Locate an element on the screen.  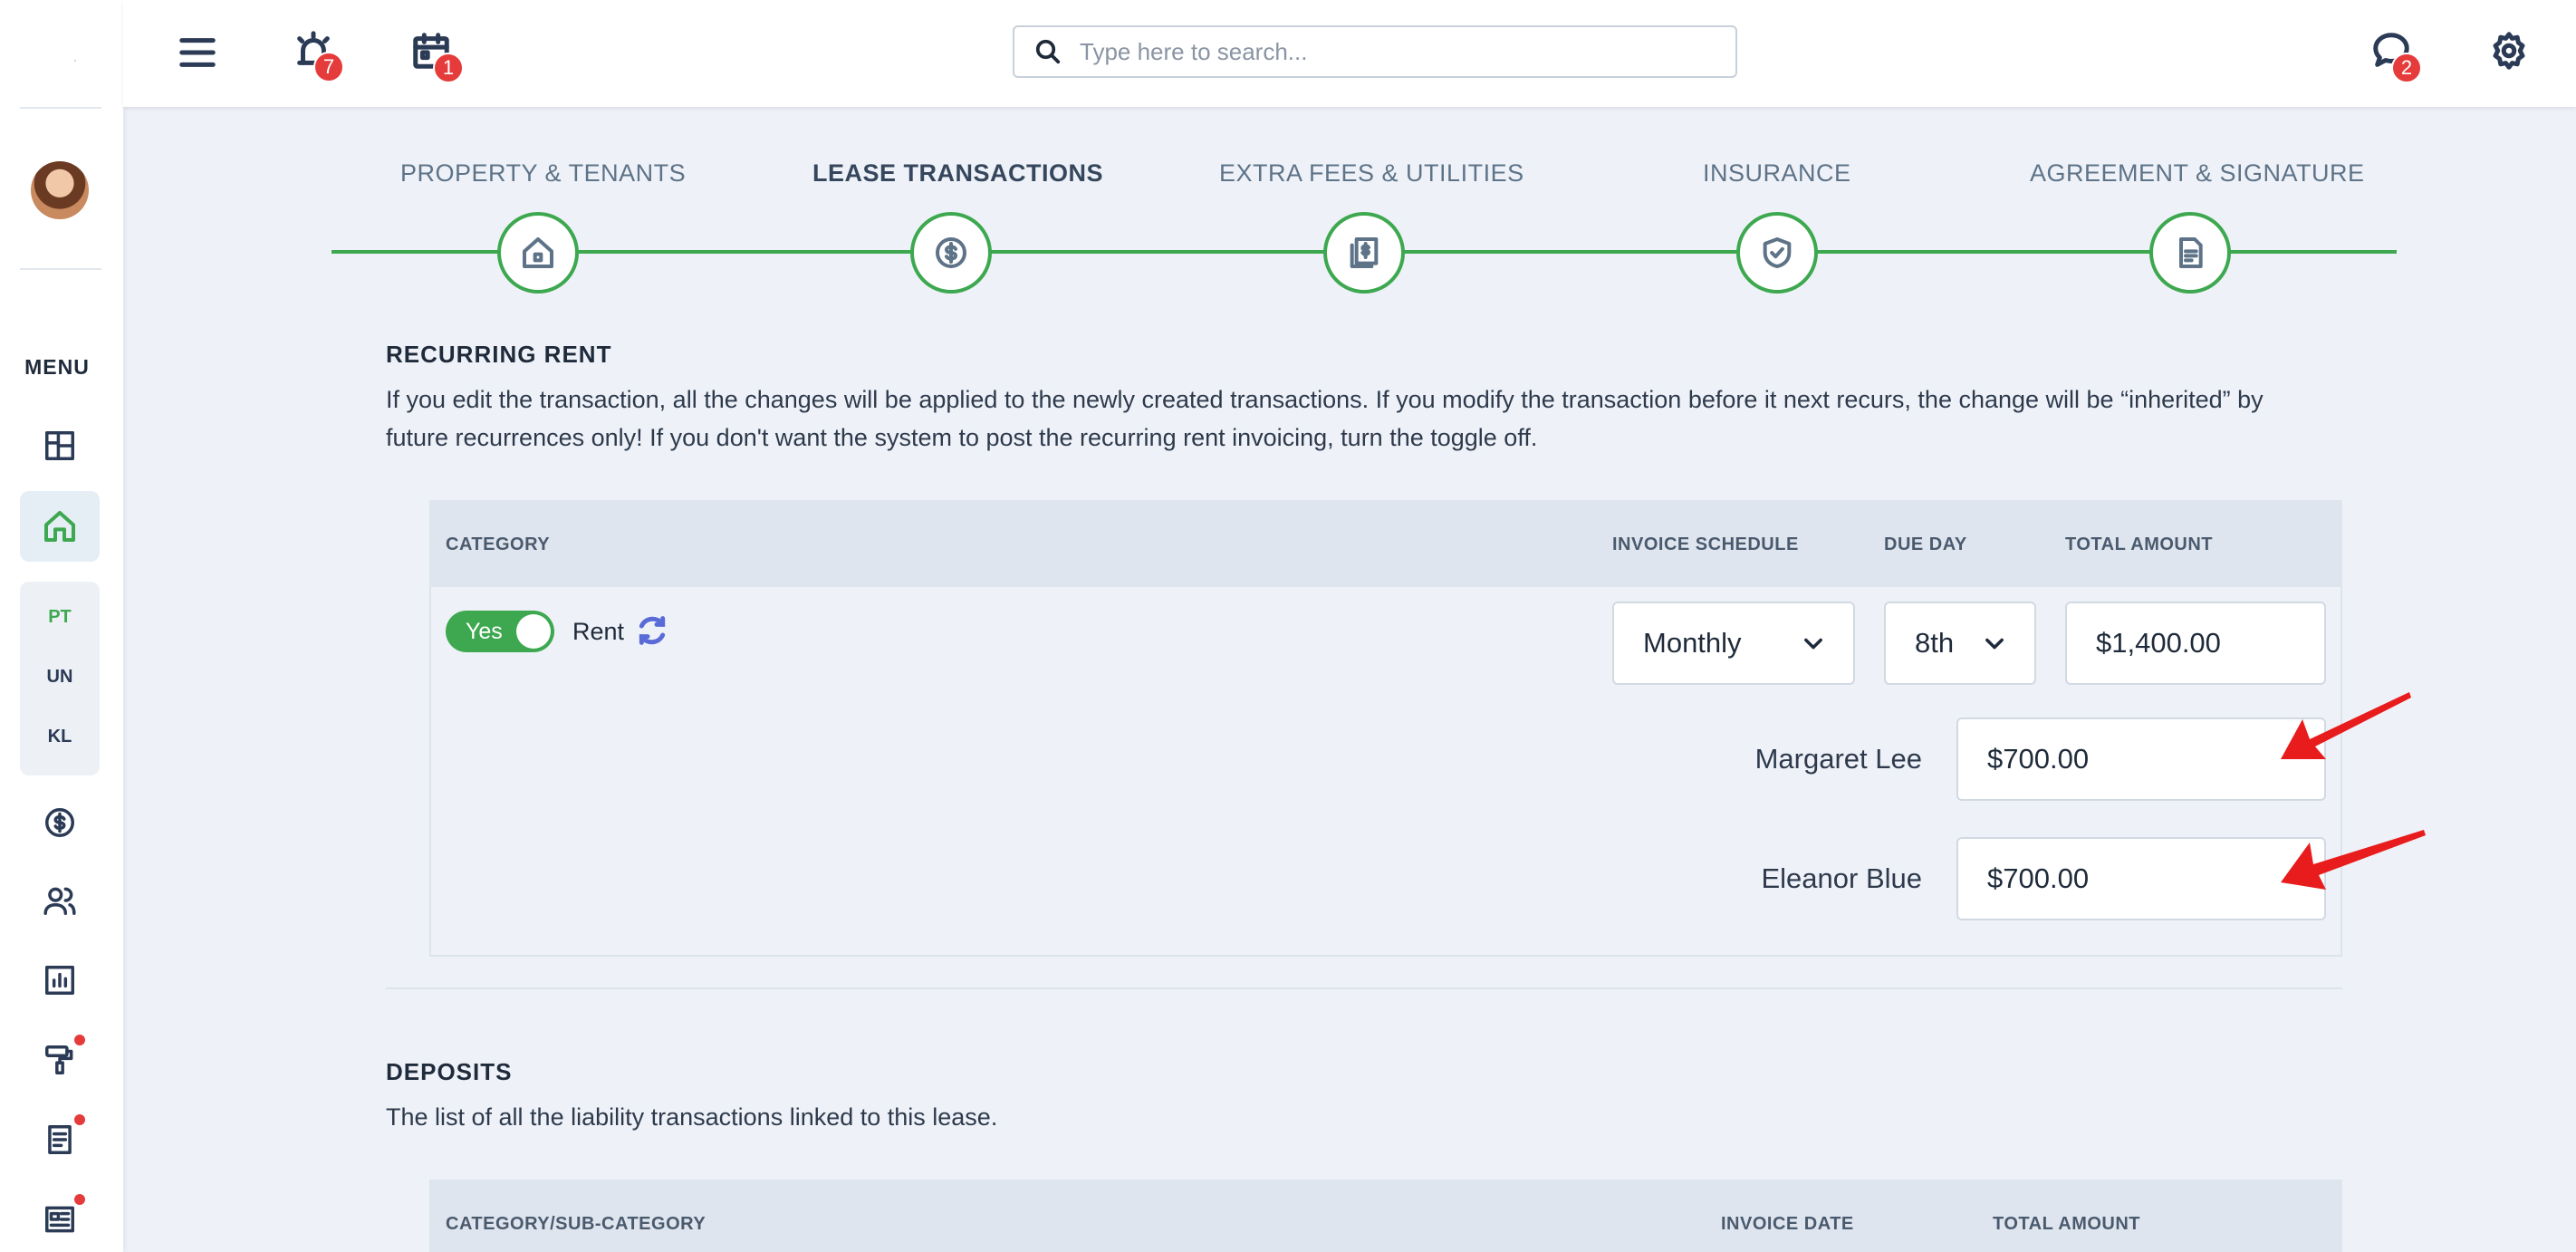
sidebar-submenu: PT UN KL is located at coordinates (60, 678).